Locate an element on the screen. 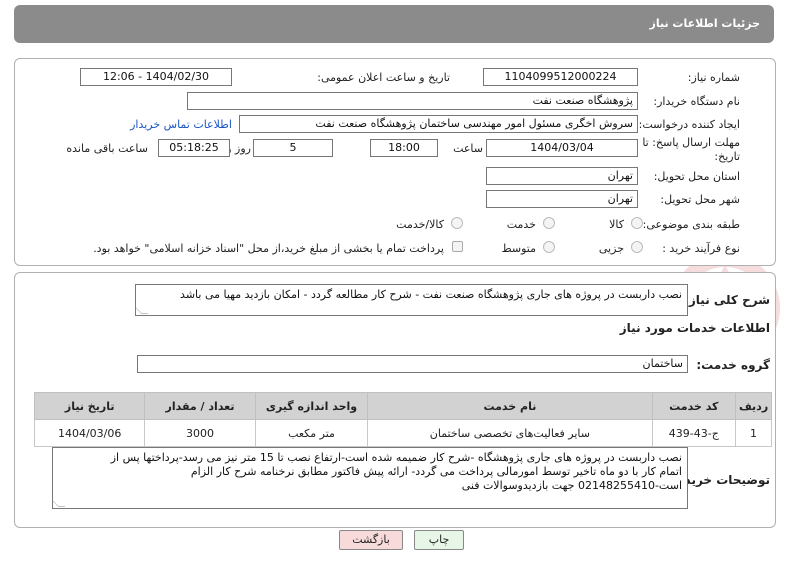 Image resolution: width=788 pixels, height=566 pixels. services-section-title: اطلاعات خدمات مورد نیاز is located at coordinates (694, 328).